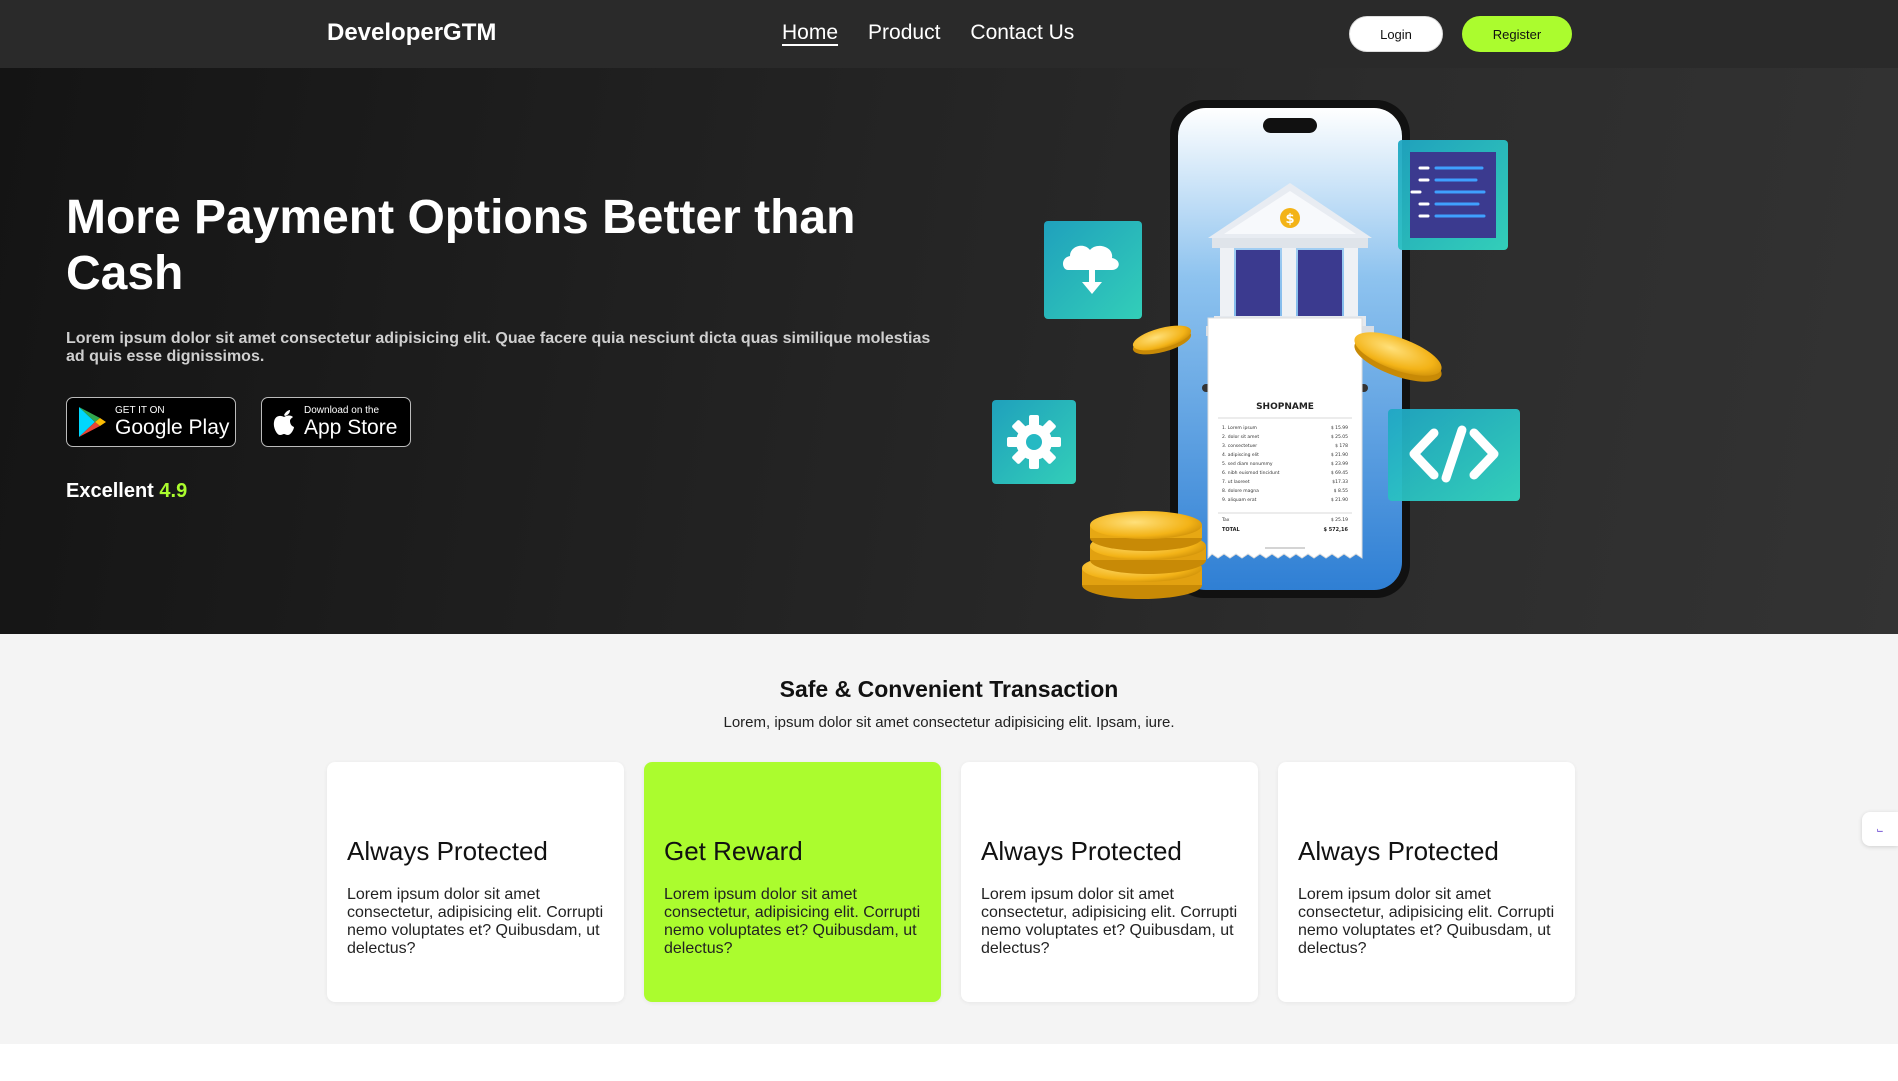  I want to click on side-widget-button: ⨽, so click(1880, 829).